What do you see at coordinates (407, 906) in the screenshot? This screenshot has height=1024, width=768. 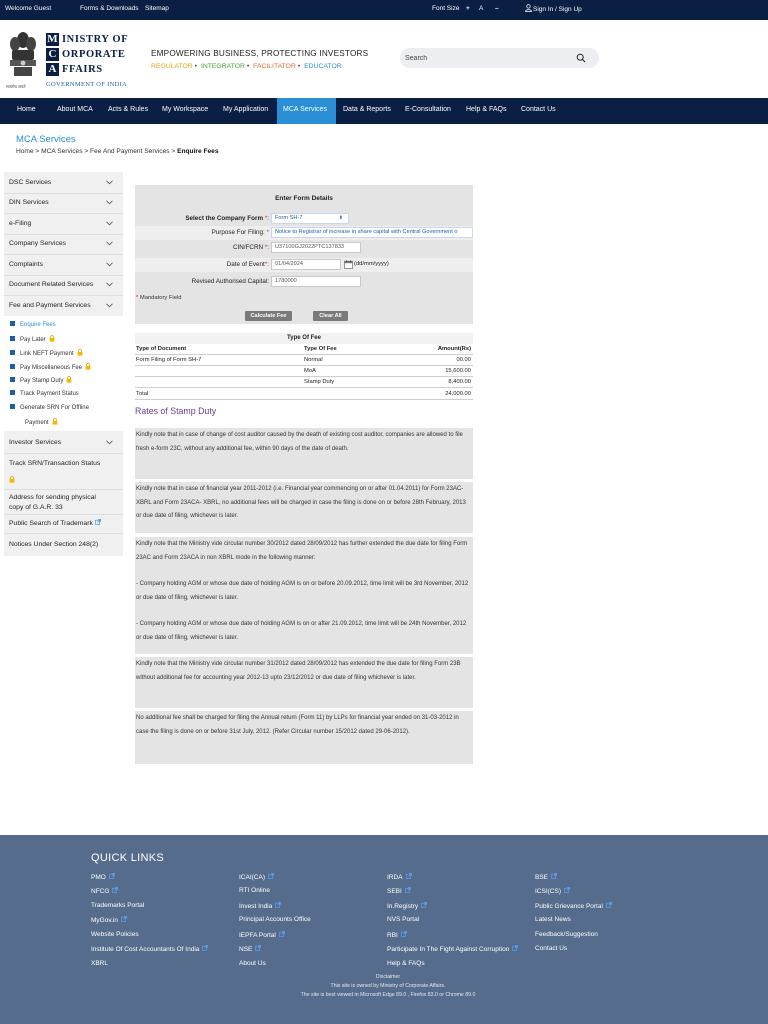 I see `quick-link-in-registry: In.Registry` at bounding box center [407, 906].